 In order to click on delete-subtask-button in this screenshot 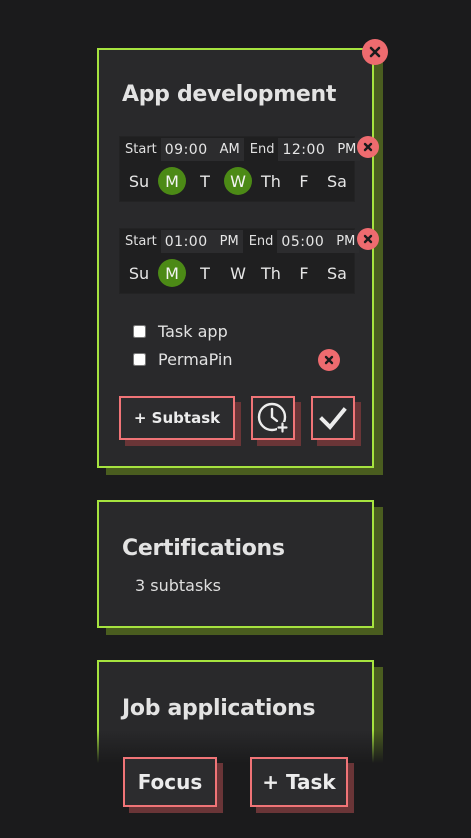, I will do `click(329, 360)`.